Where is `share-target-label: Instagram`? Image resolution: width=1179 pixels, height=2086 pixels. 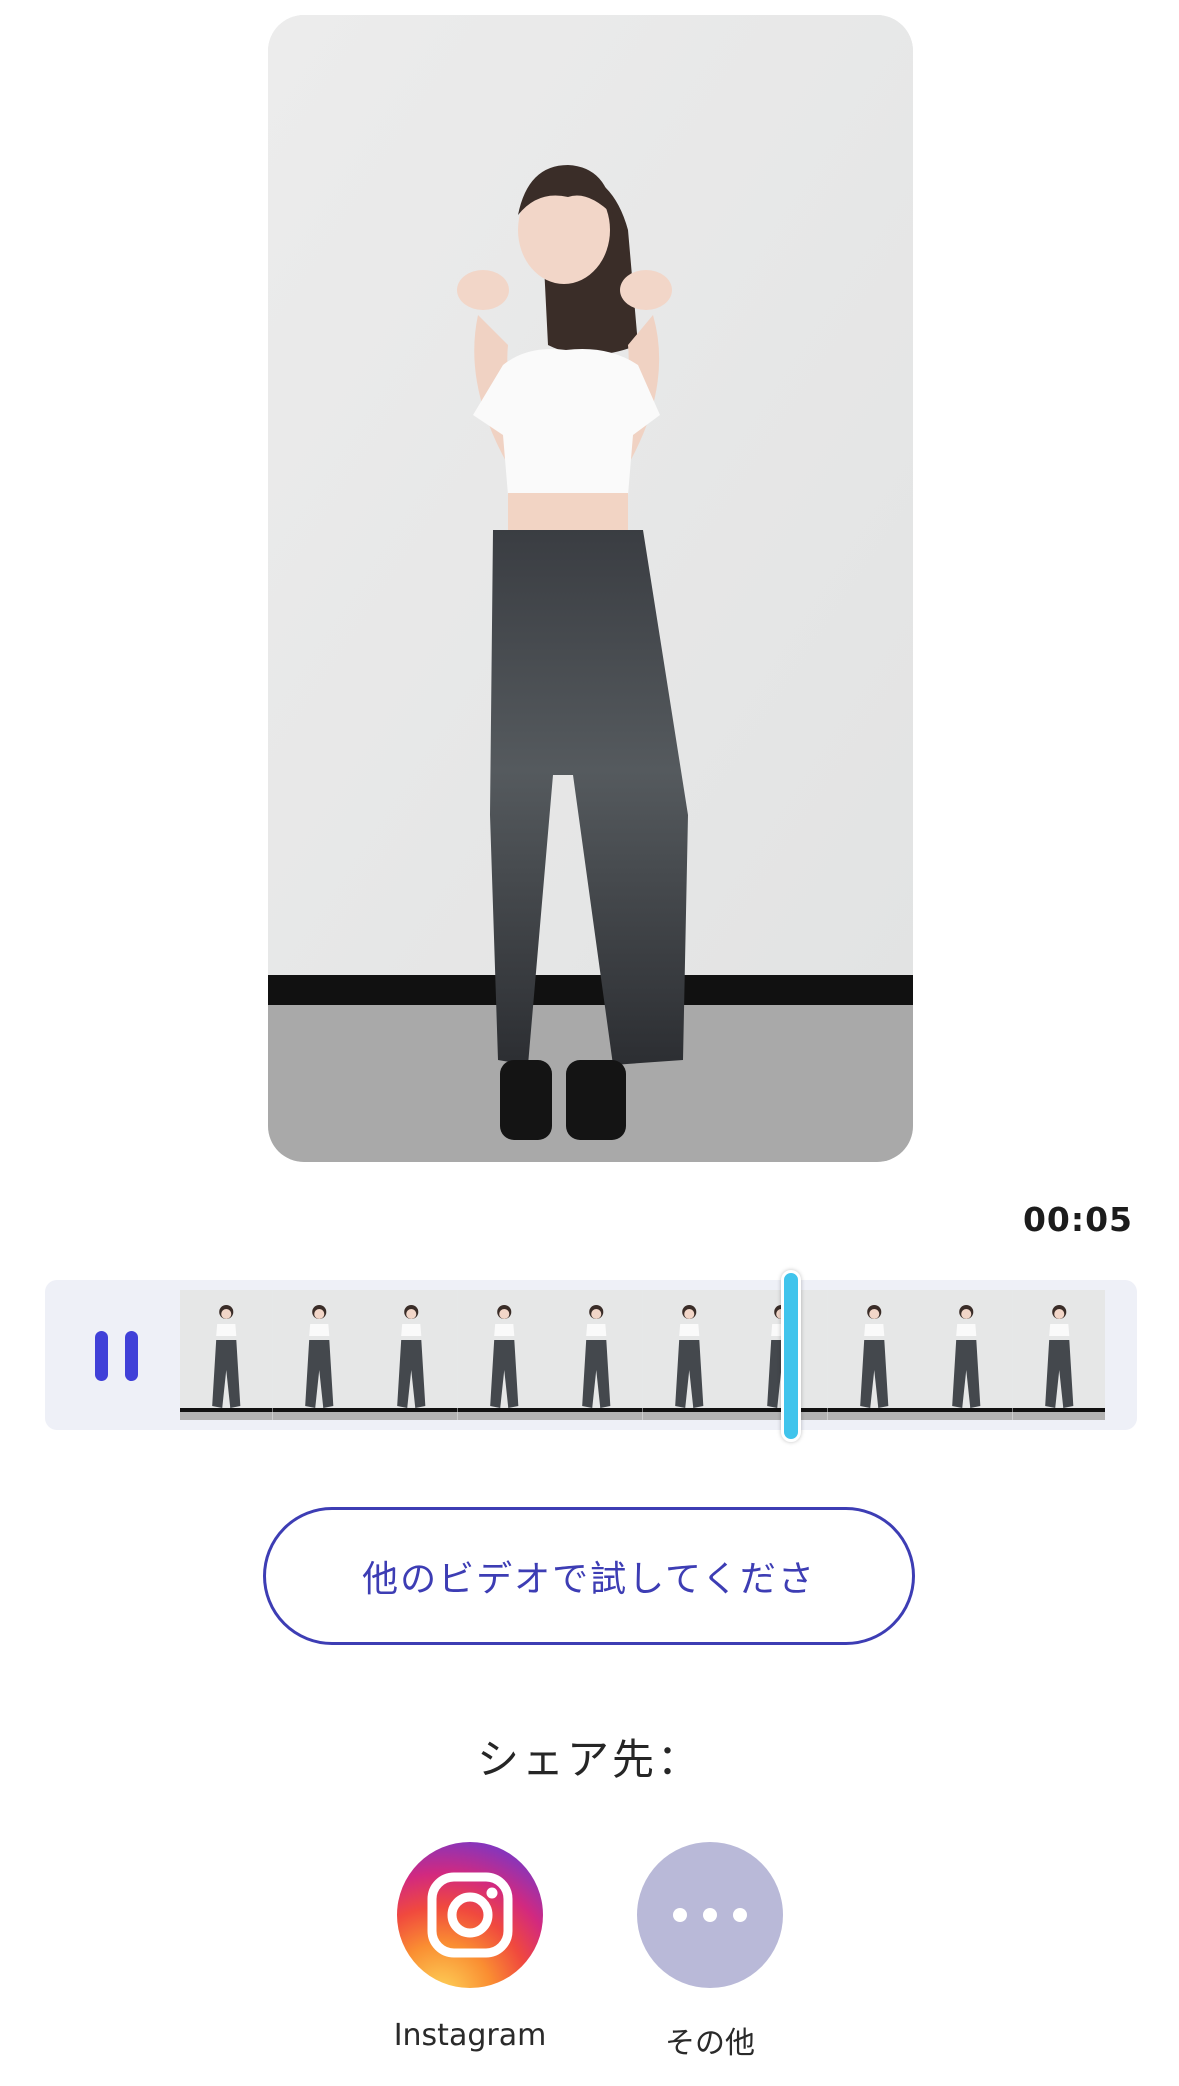 share-target-label: Instagram is located at coordinates (470, 2035).